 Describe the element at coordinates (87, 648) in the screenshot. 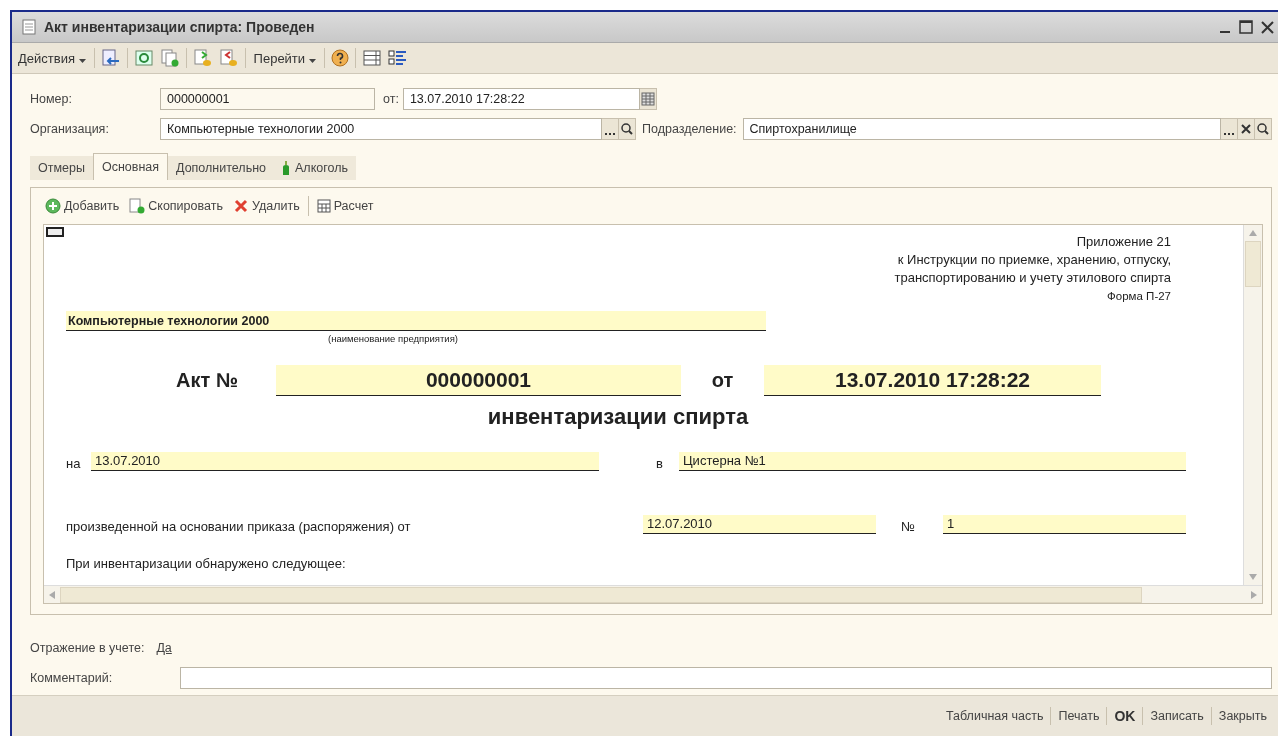

I see `accounting-label: Отражение в учете:` at that location.